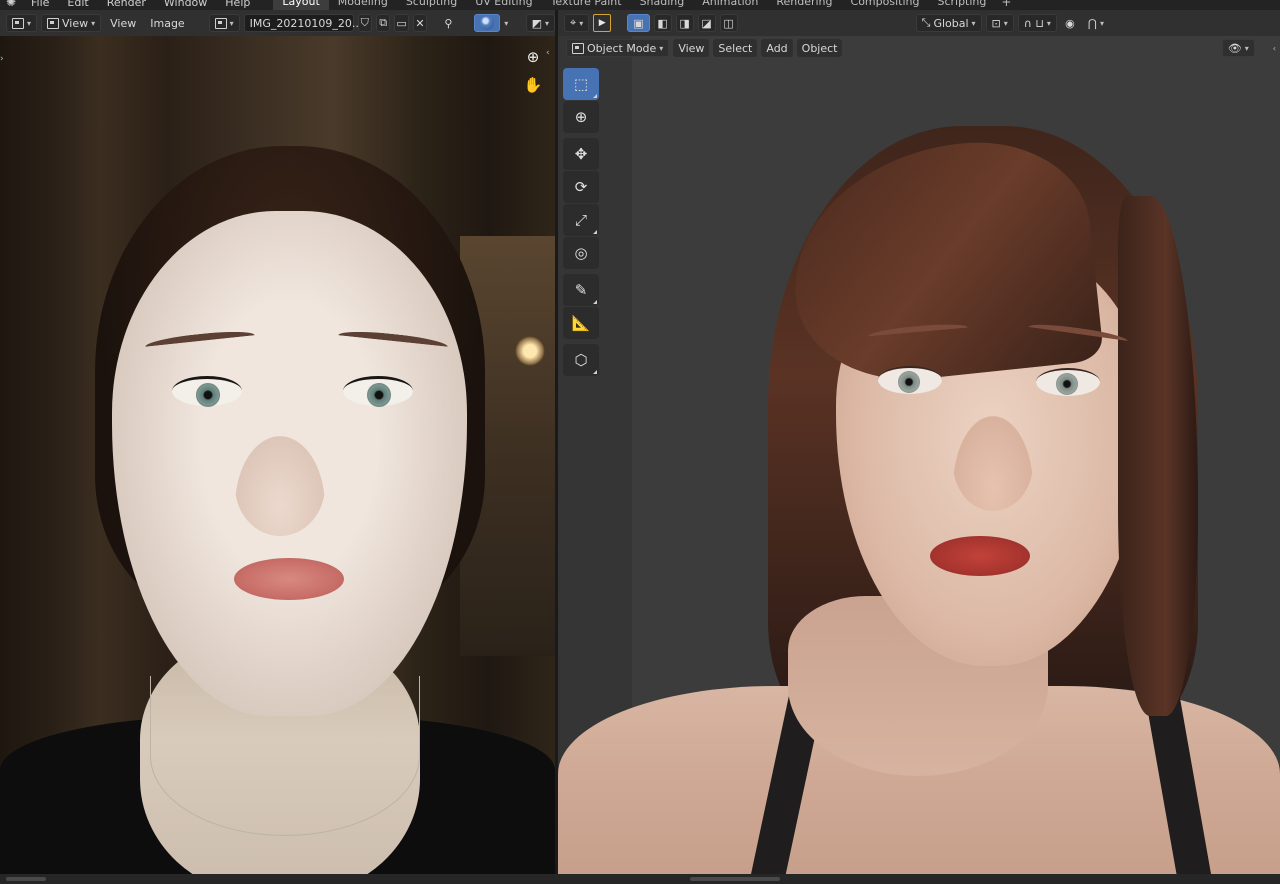 This screenshot has height=884, width=1280. Describe the element at coordinates (885, 5) in the screenshot. I see `tab-compositing: Compositing` at that location.